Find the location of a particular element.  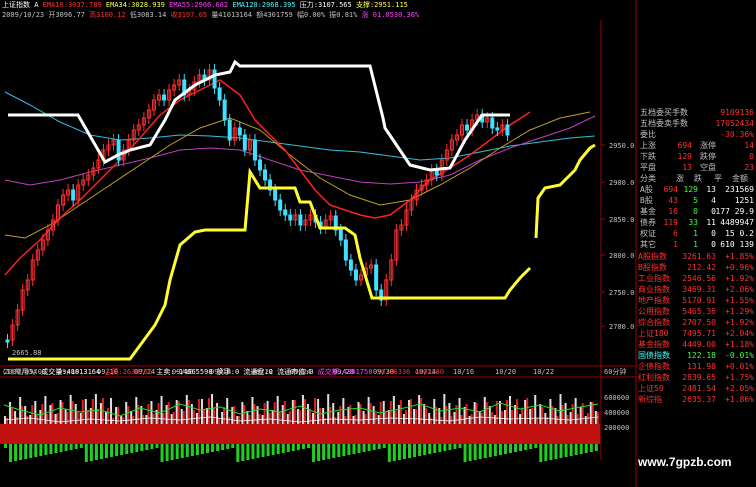

index-row: 商业指数 3469.31 +2.06% is located at coordinates (697, 289).